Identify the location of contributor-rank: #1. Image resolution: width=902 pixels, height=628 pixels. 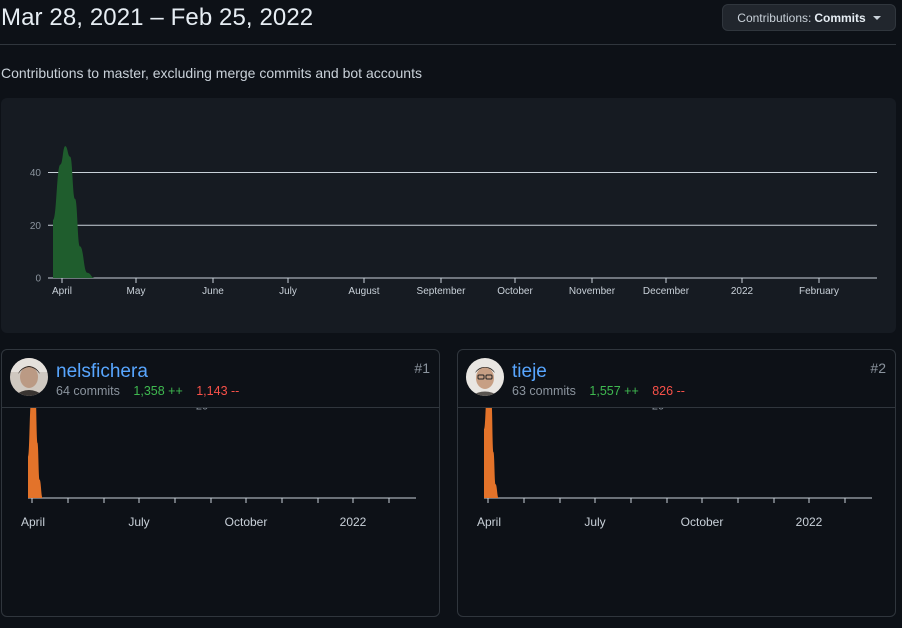
(422, 368).